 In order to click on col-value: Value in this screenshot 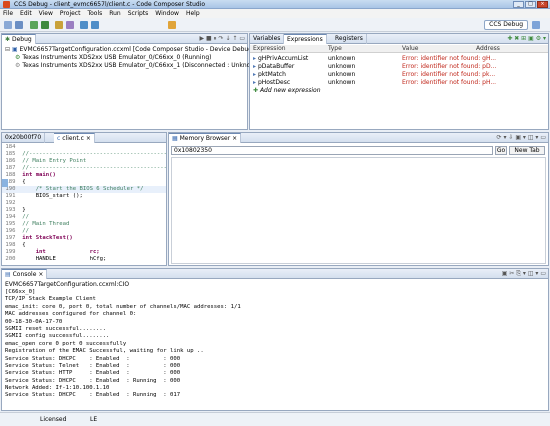, I will do `click(410, 48)`.